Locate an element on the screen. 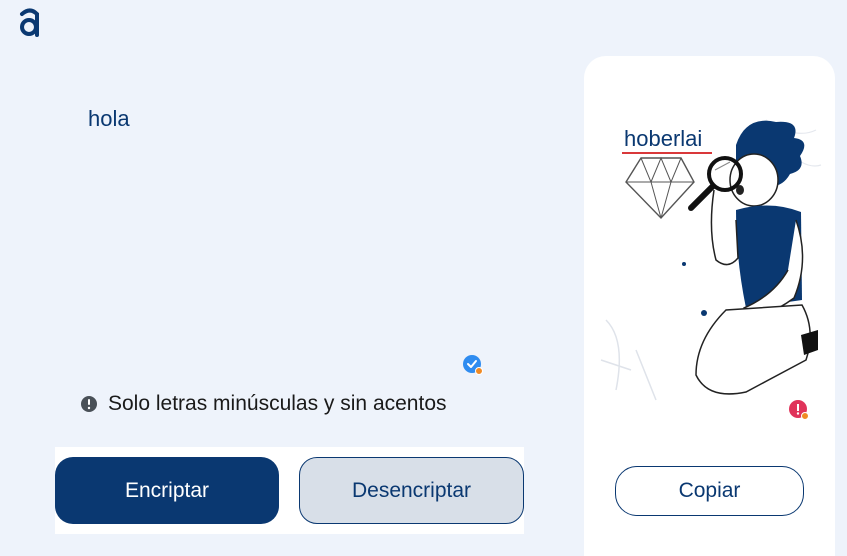  decrypt-button: Desencriptar is located at coordinates (411, 490).